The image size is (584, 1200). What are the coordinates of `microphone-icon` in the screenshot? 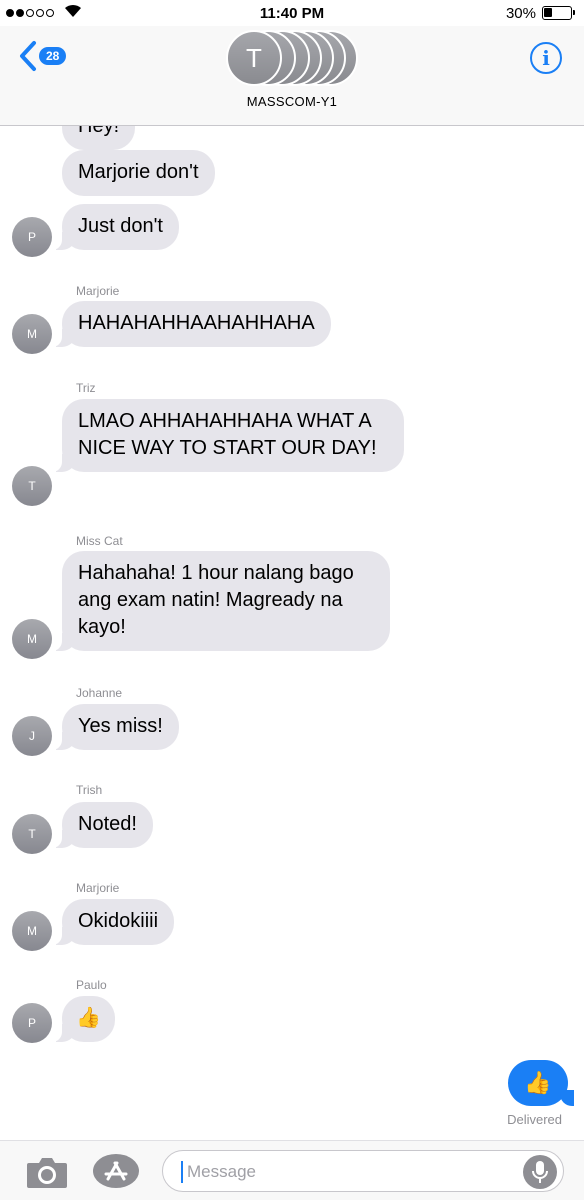 It's located at (540, 1172).